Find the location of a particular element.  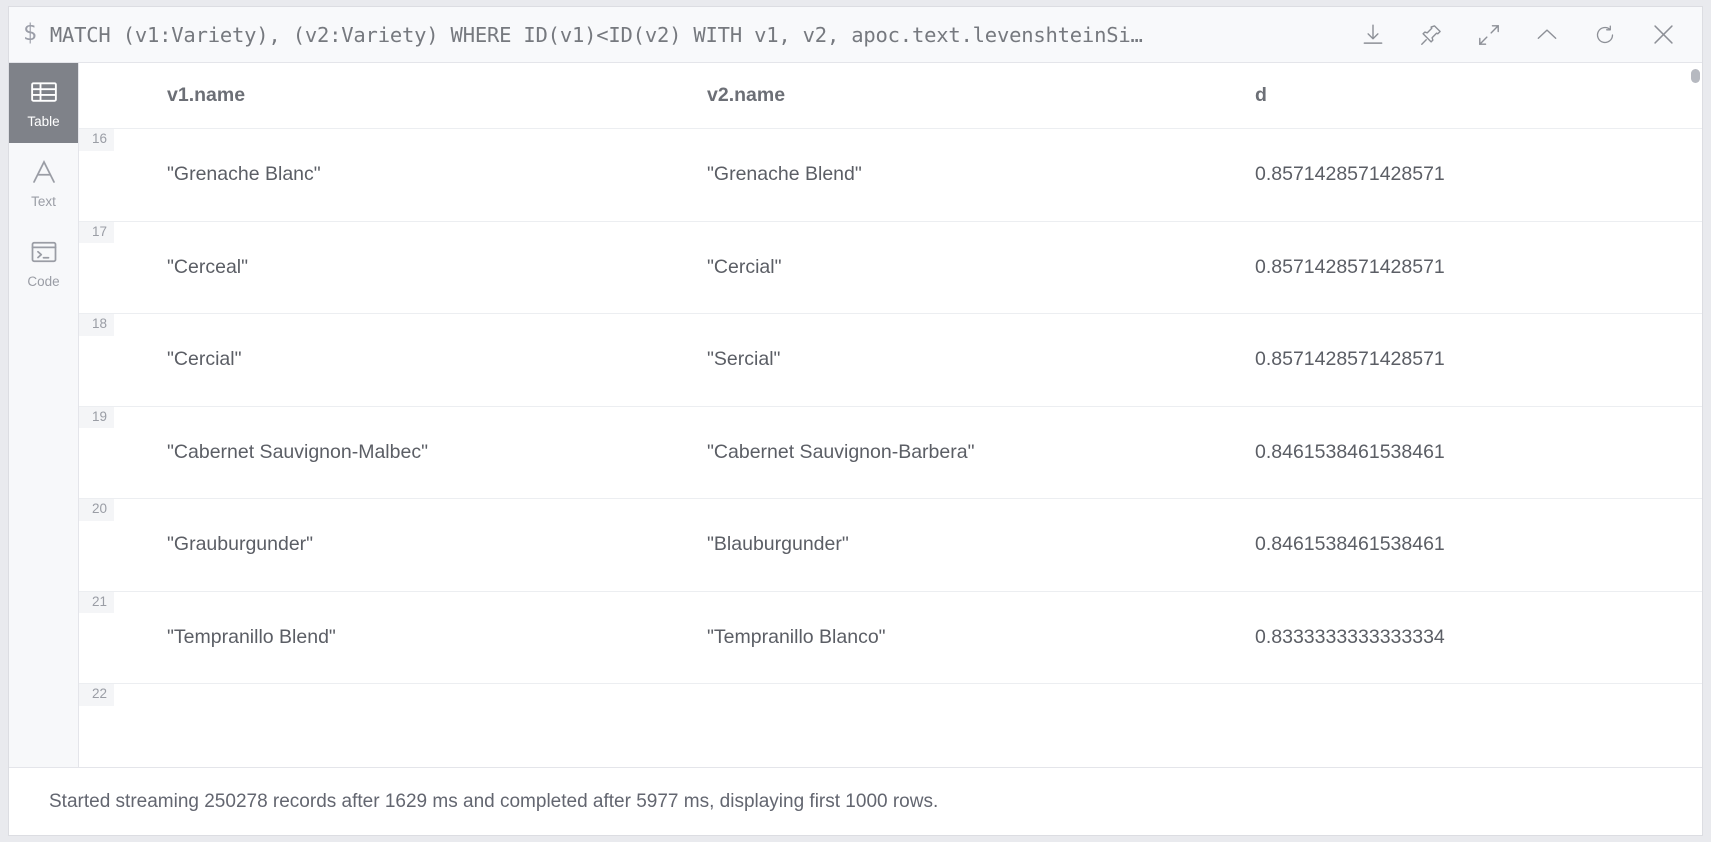

row-number-gutter: 16 is located at coordinates (123, 175).